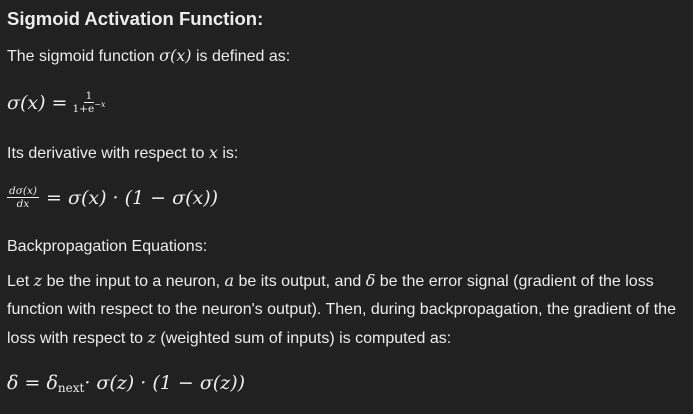 The height and width of the screenshot is (414, 693). What do you see at coordinates (38, 280) in the screenshot?
I see `para-math-z: z` at bounding box center [38, 280].